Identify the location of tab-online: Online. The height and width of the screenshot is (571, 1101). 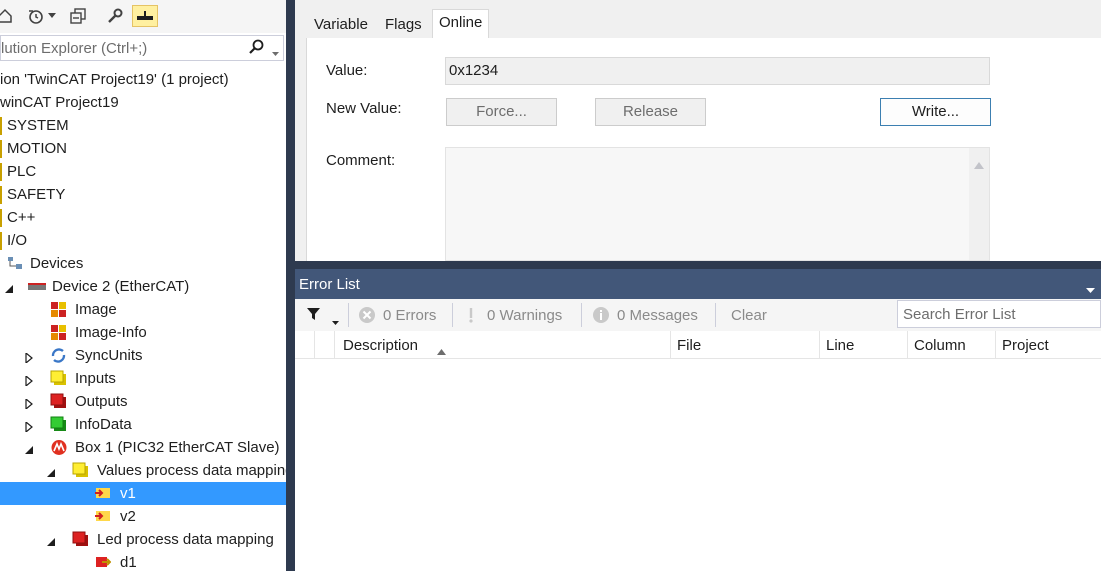
(461, 24).